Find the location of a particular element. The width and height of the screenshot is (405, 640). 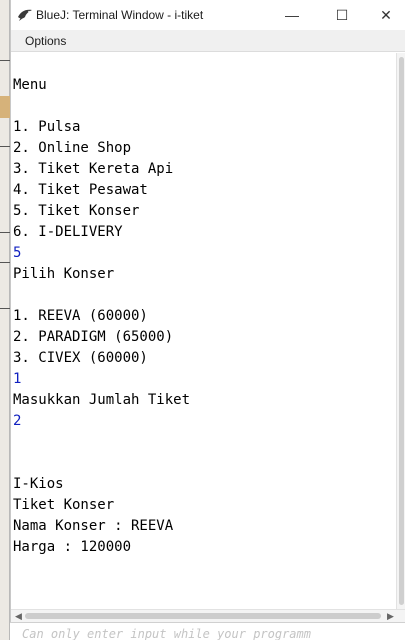

close-icon: ✕ is located at coordinates (386, 14).